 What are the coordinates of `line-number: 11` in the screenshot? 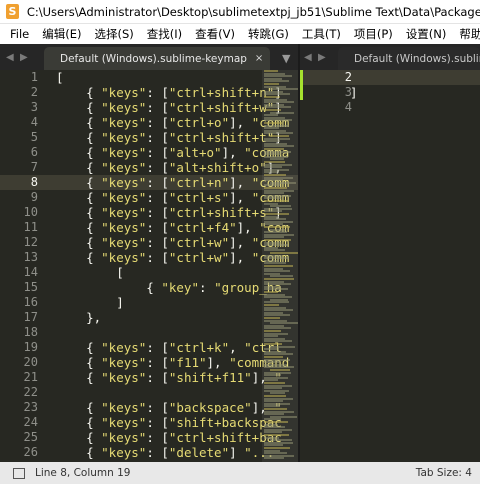 It's located at (30, 227).